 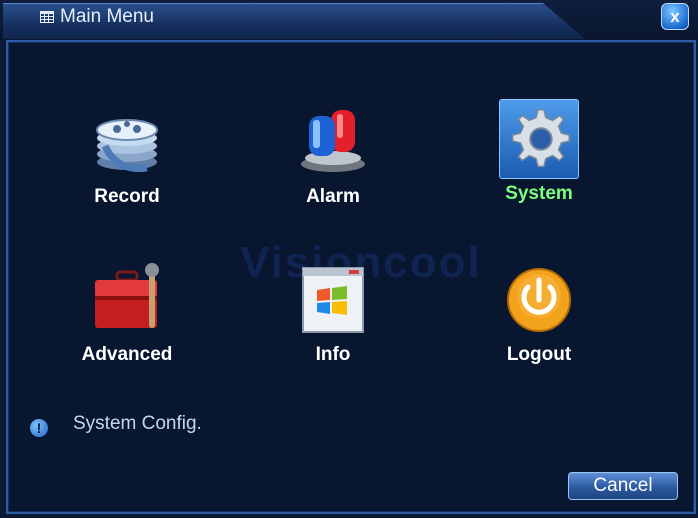 What do you see at coordinates (137, 423) in the screenshot?
I see `status-text: System Config.` at bounding box center [137, 423].